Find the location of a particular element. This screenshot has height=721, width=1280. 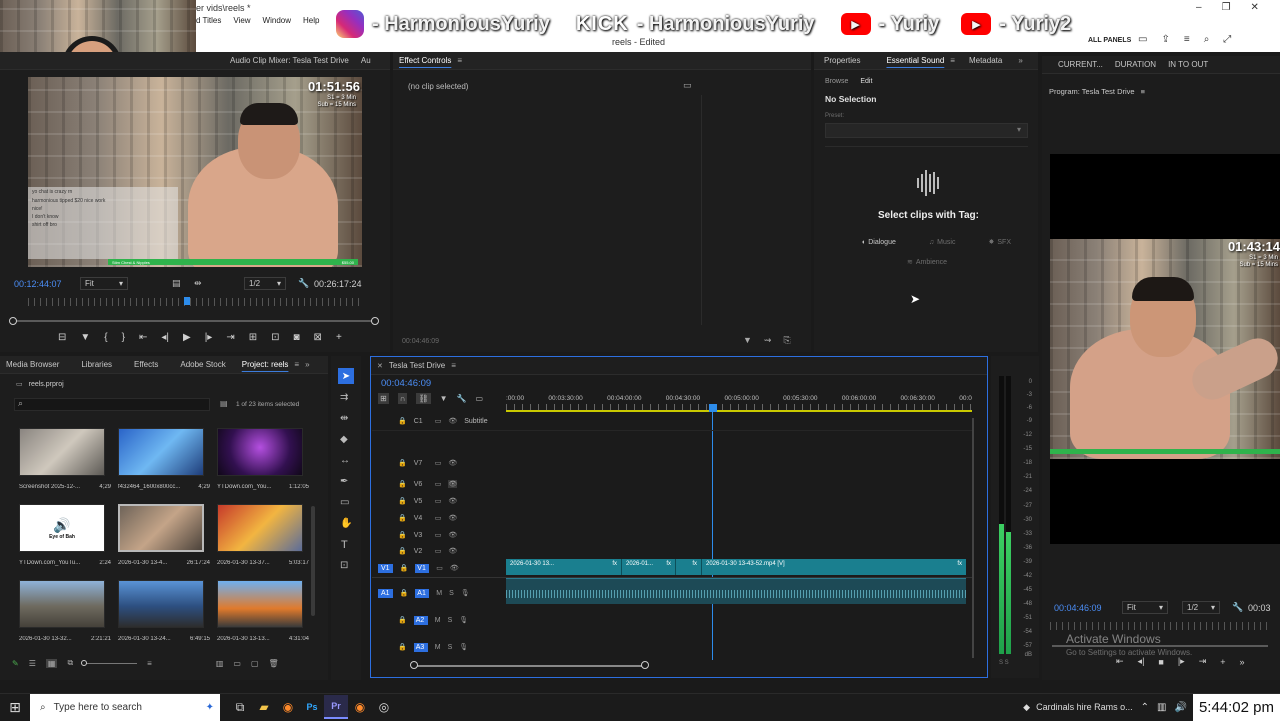

tab-audio-clip-mixer: Audio Clip Mixer: Tesla Test Drive is located at coordinates (289, 60).